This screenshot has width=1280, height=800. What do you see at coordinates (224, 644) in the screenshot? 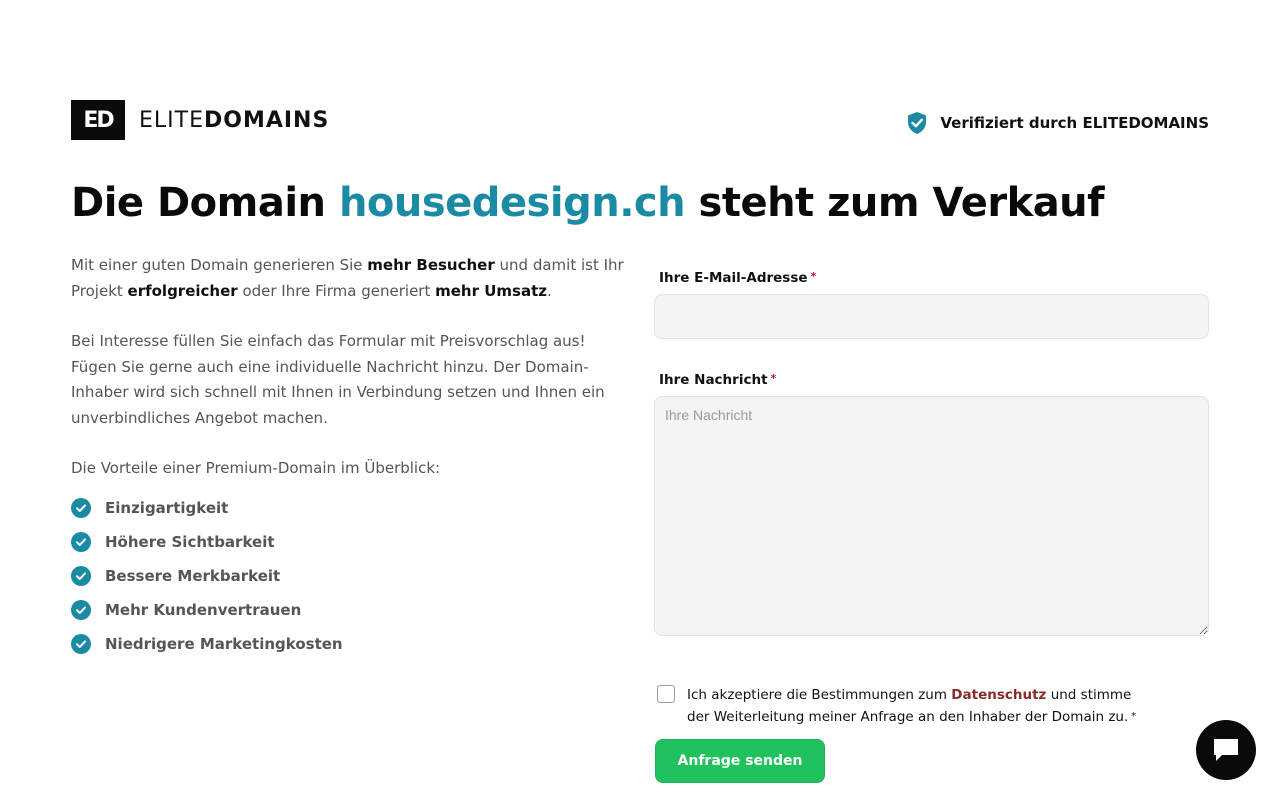
I see `benefit-label: Niedrigere Marketingkosten` at bounding box center [224, 644].